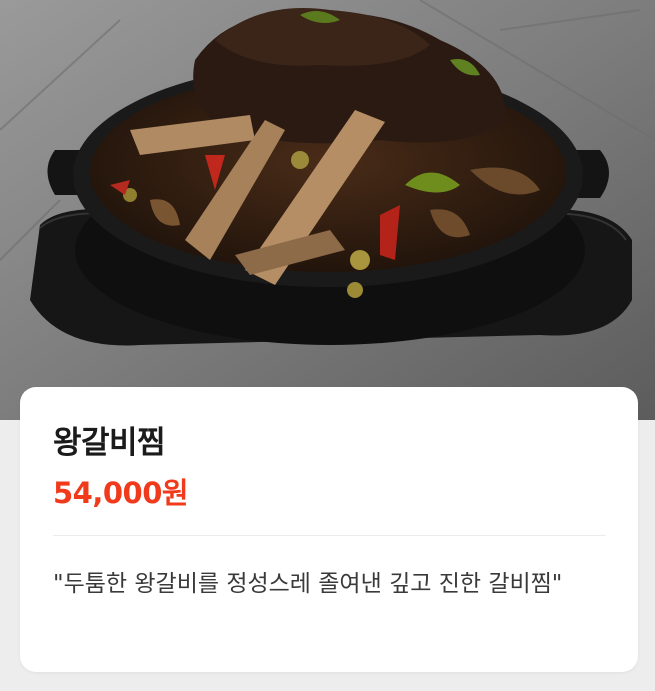 Image resolution: width=655 pixels, height=691 pixels. What do you see at coordinates (121, 493) in the screenshot?
I see `menu-item-price: 54,000원` at bounding box center [121, 493].